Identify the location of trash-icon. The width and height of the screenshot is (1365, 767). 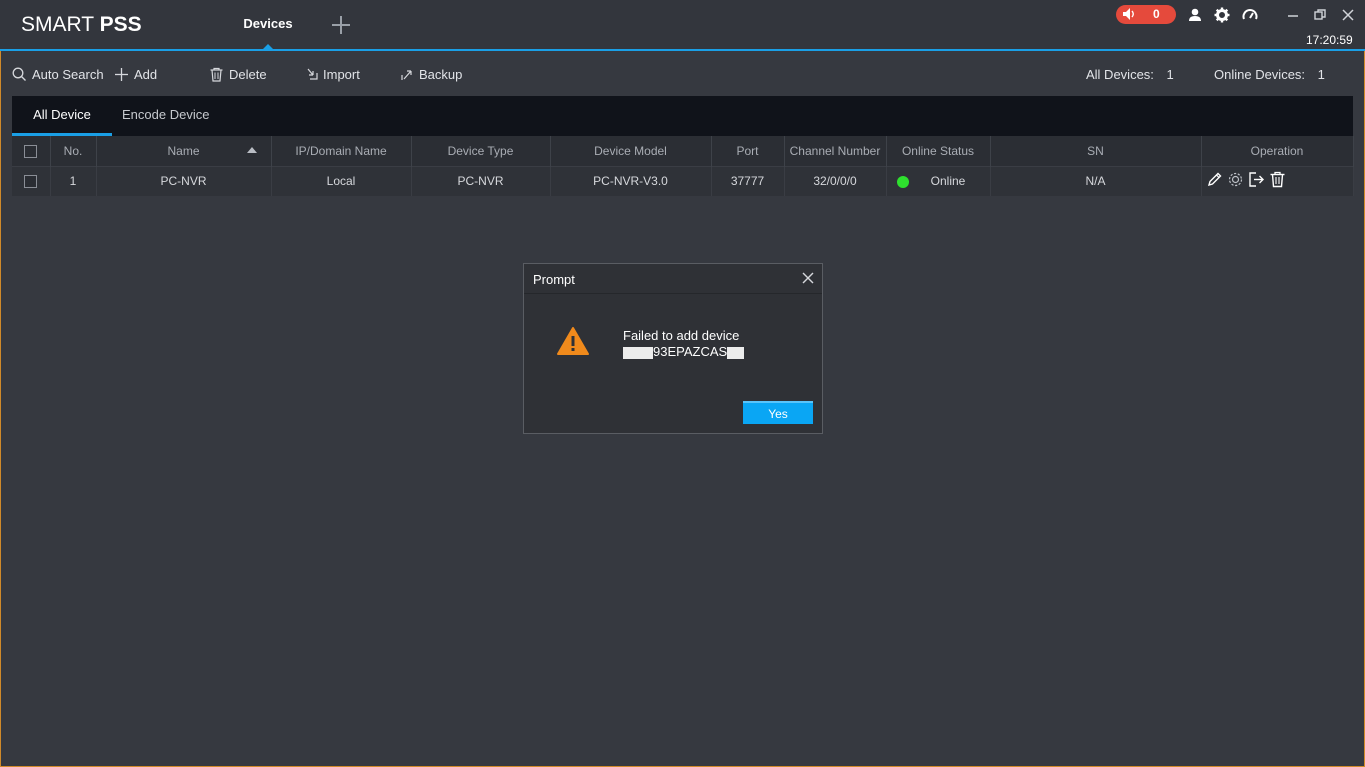
(216, 74).